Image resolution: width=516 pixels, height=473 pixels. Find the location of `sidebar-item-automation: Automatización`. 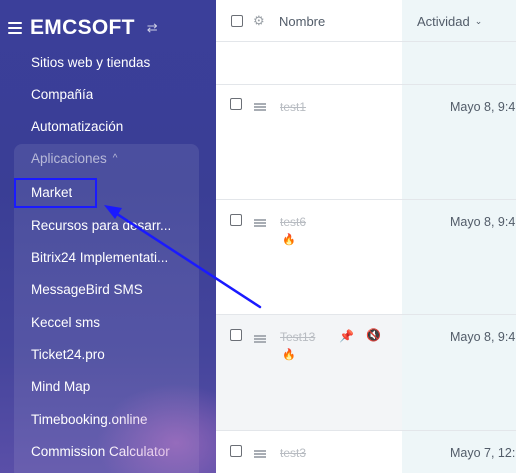

sidebar-item-automation: Automatización is located at coordinates (77, 127).